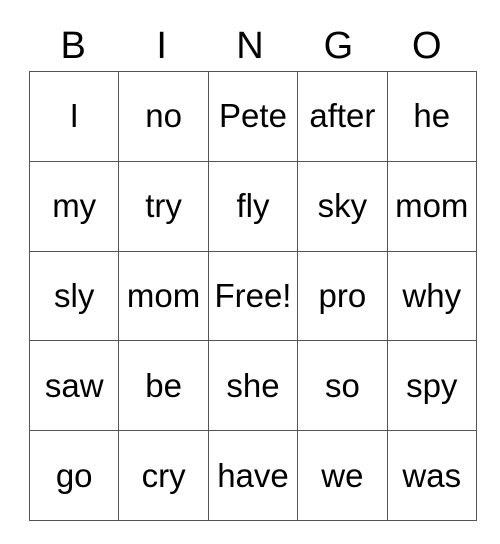 The image size is (500, 544). I want to click on bingo-header-row: B I N G O, so click(250, 45).